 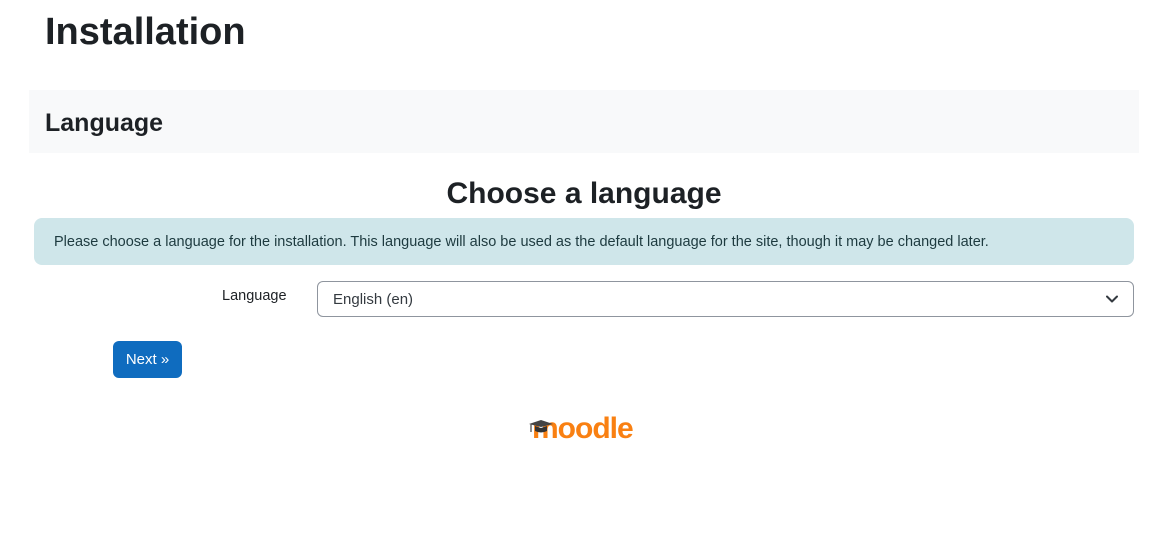 What do you see at coordinates (586, 429) in the screenshot?
I see `moodle-logo: moodle` at bounding box center [586, 429].